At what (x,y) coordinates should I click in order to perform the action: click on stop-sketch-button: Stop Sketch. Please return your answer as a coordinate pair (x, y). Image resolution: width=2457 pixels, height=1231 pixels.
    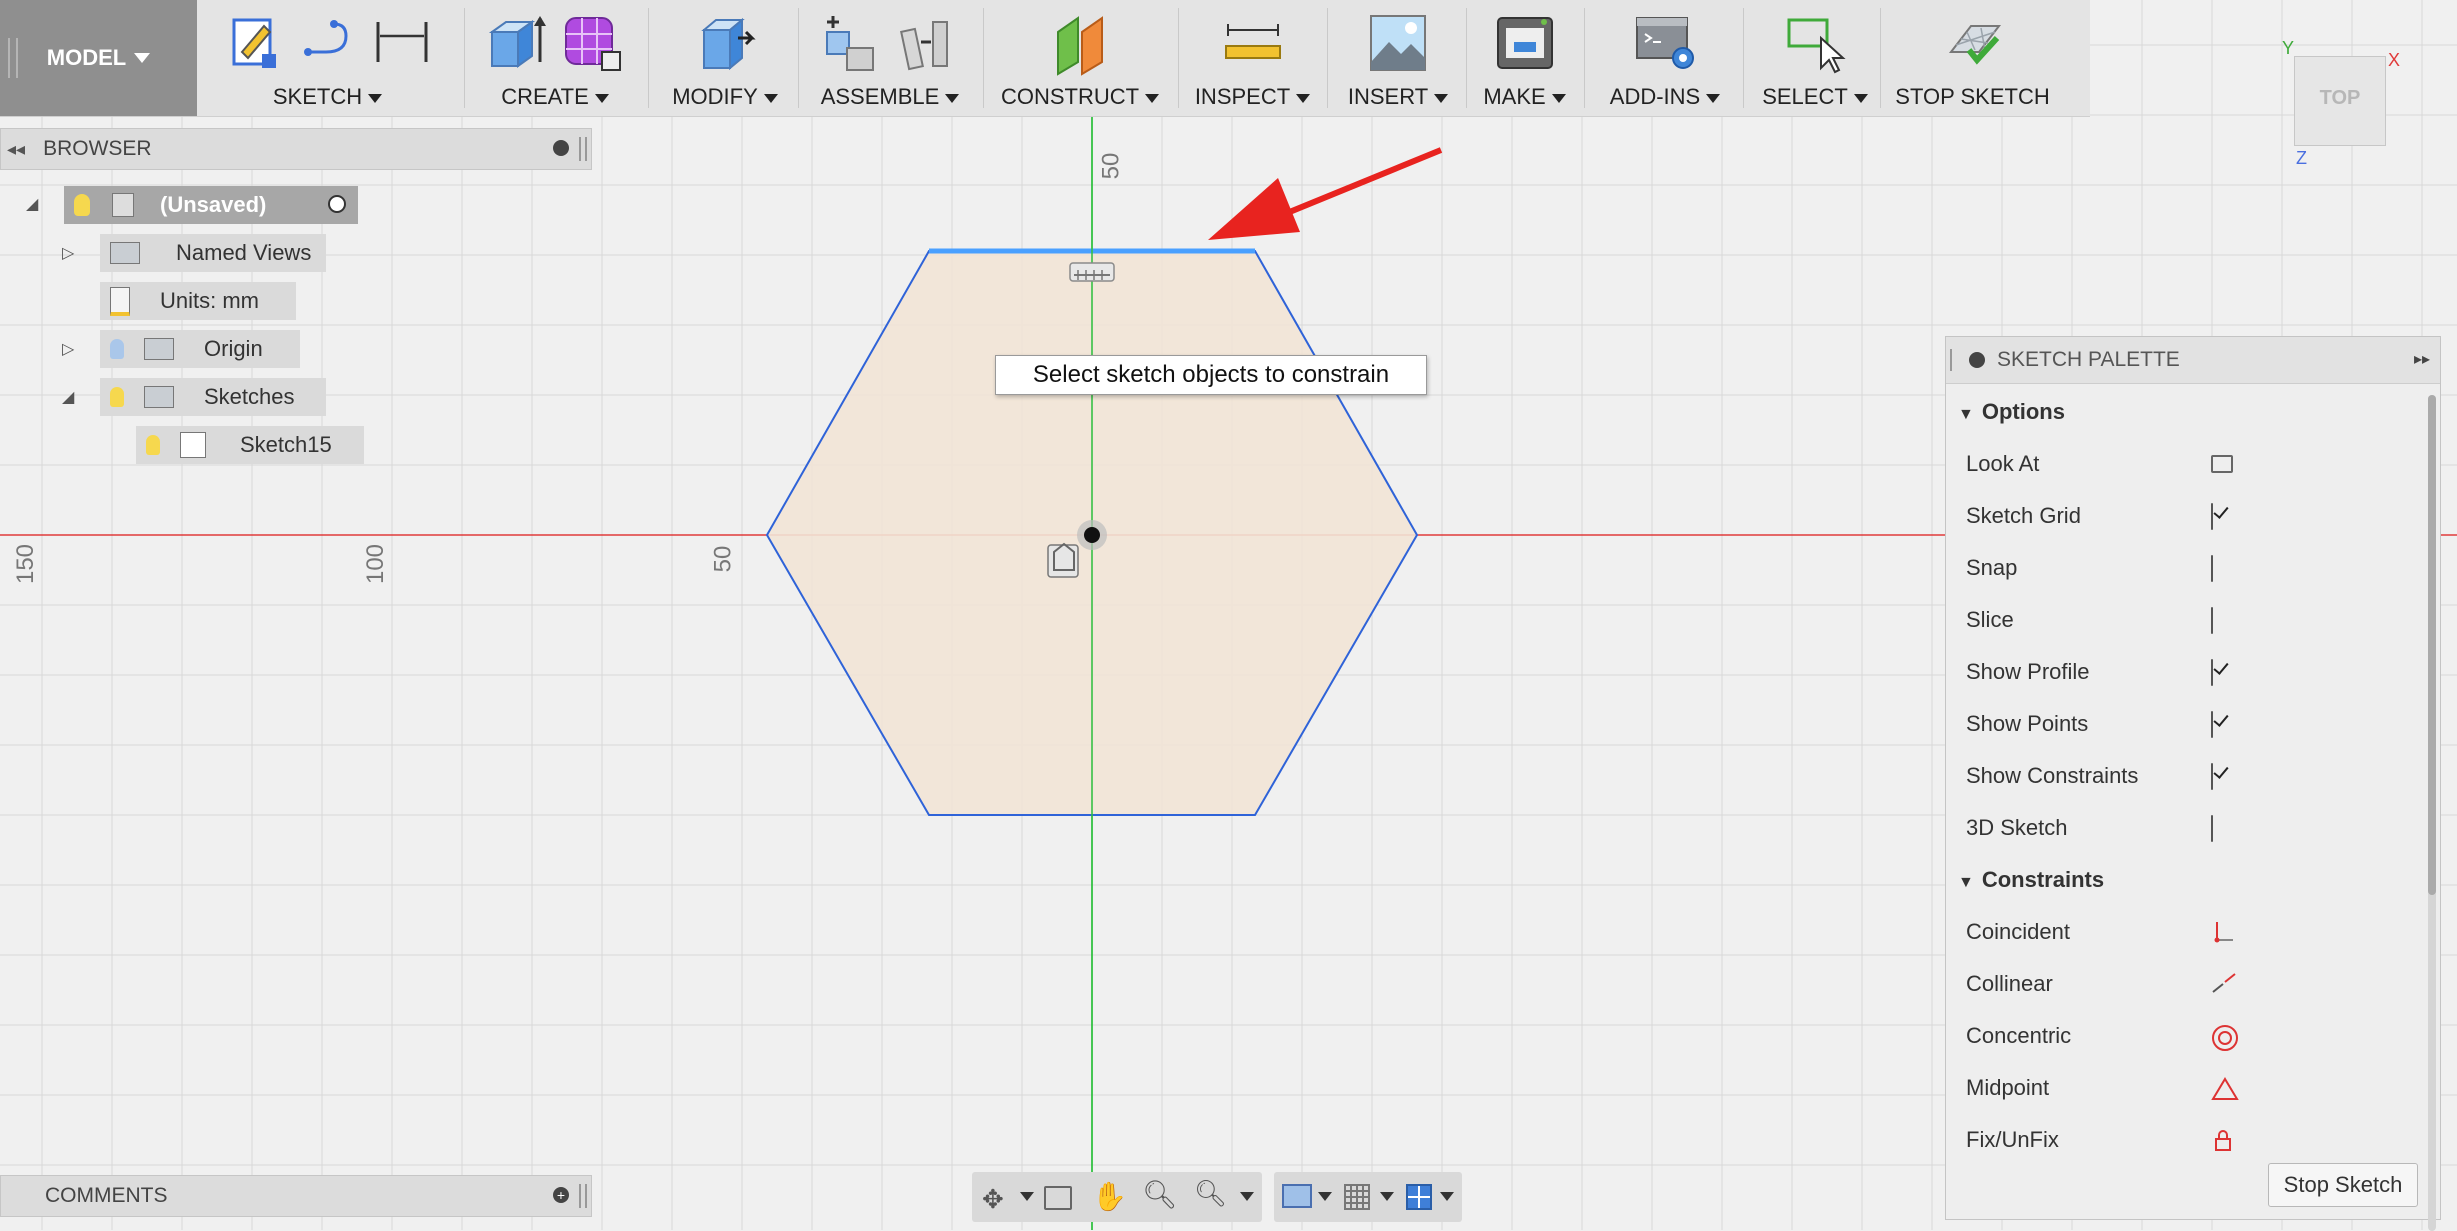
    Looking at the image, I should click on (2343, 1185).